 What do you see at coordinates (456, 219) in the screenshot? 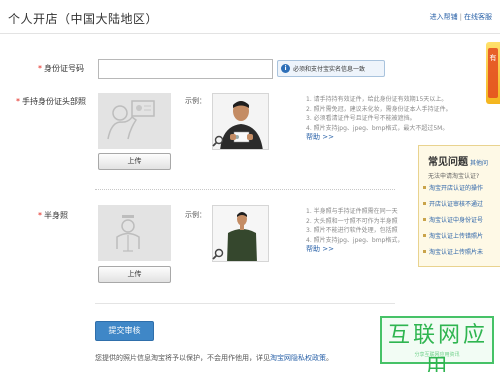
I see `faq-item: 淘宝认证中身份证号` at bounding box center [456, 219].